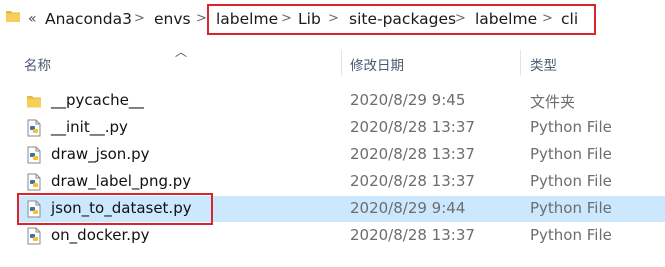  Describe the element at coordinates (89, 127) in the screenshot. I see `file-name: __init__.py` at that location.